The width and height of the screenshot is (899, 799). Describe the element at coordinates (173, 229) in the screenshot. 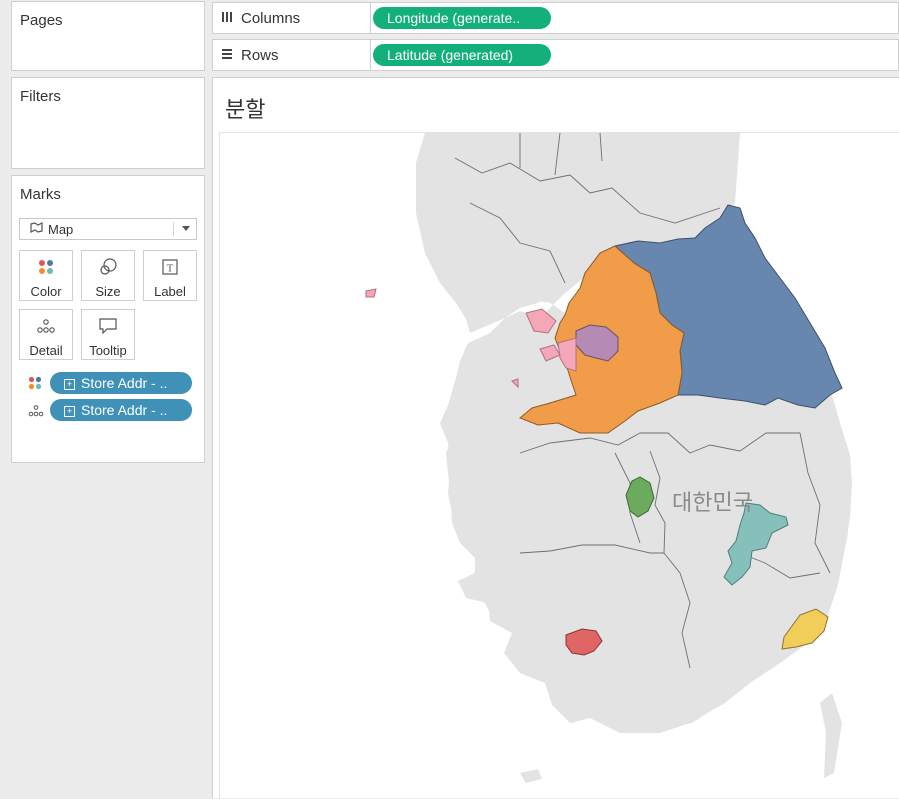

I see `dropdown-separator` at that location.